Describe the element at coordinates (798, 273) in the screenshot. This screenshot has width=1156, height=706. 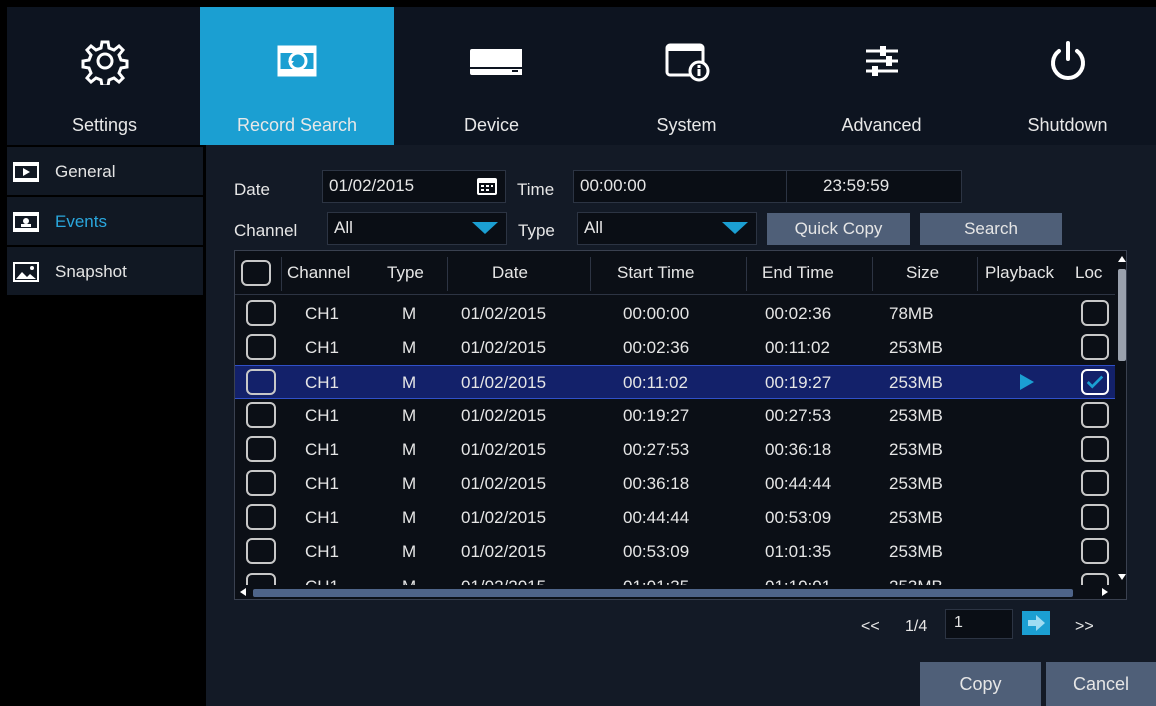
I see `header-end-time: End Time` at that location.